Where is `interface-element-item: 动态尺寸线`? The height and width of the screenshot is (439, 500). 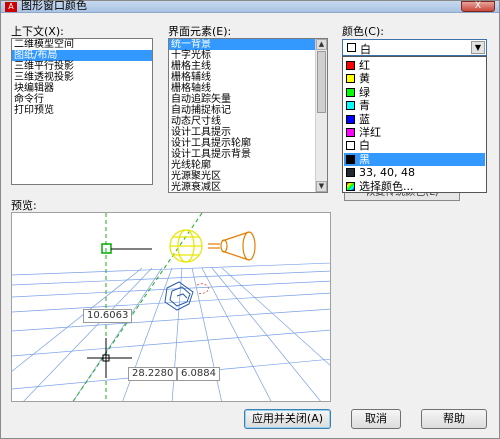 interface-element-item: 动态尺寸线 is located at coordinates (242, 121).